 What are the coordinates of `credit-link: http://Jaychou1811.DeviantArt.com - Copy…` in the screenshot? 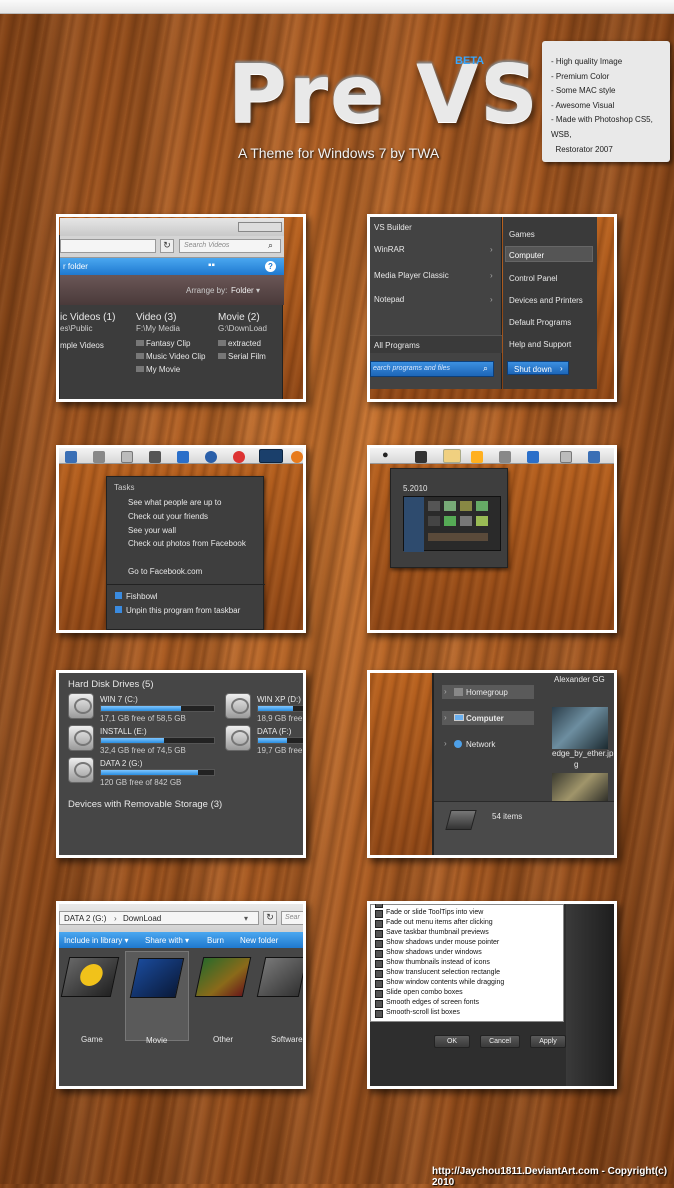 It's located at (553, 1177).